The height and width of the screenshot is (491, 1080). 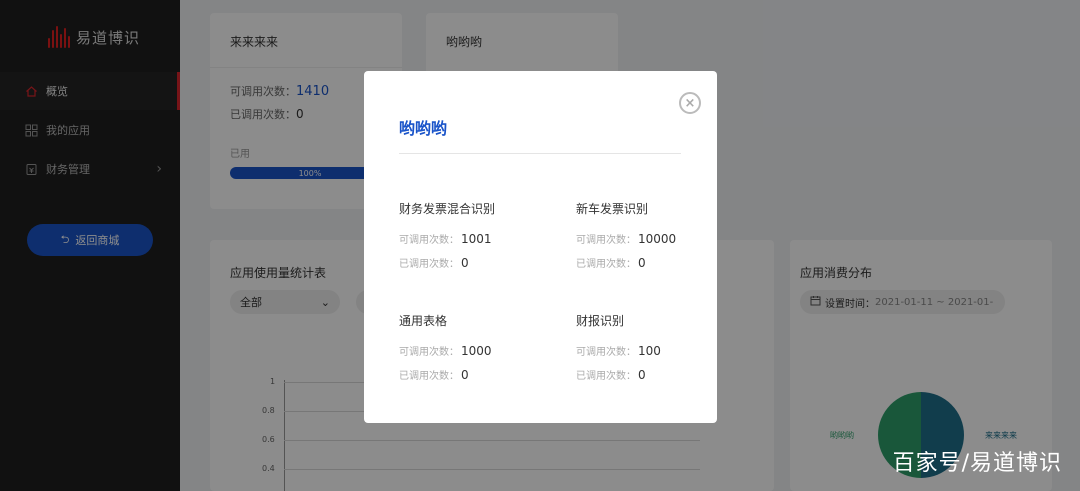 What do you see at coordinates (977, 463) in the screenshot?
I see `watermark: 百家号/易道博识` at bounding box center [977, 463].